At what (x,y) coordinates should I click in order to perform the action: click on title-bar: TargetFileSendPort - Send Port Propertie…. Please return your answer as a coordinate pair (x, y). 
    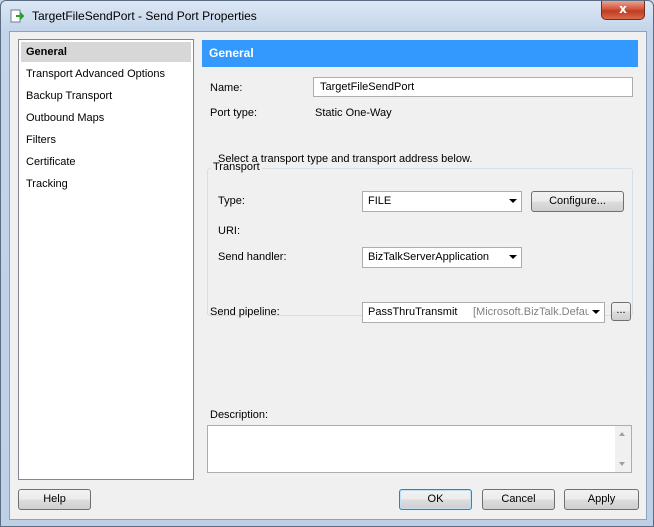
    Looking at the image, I should click on (327, 16).